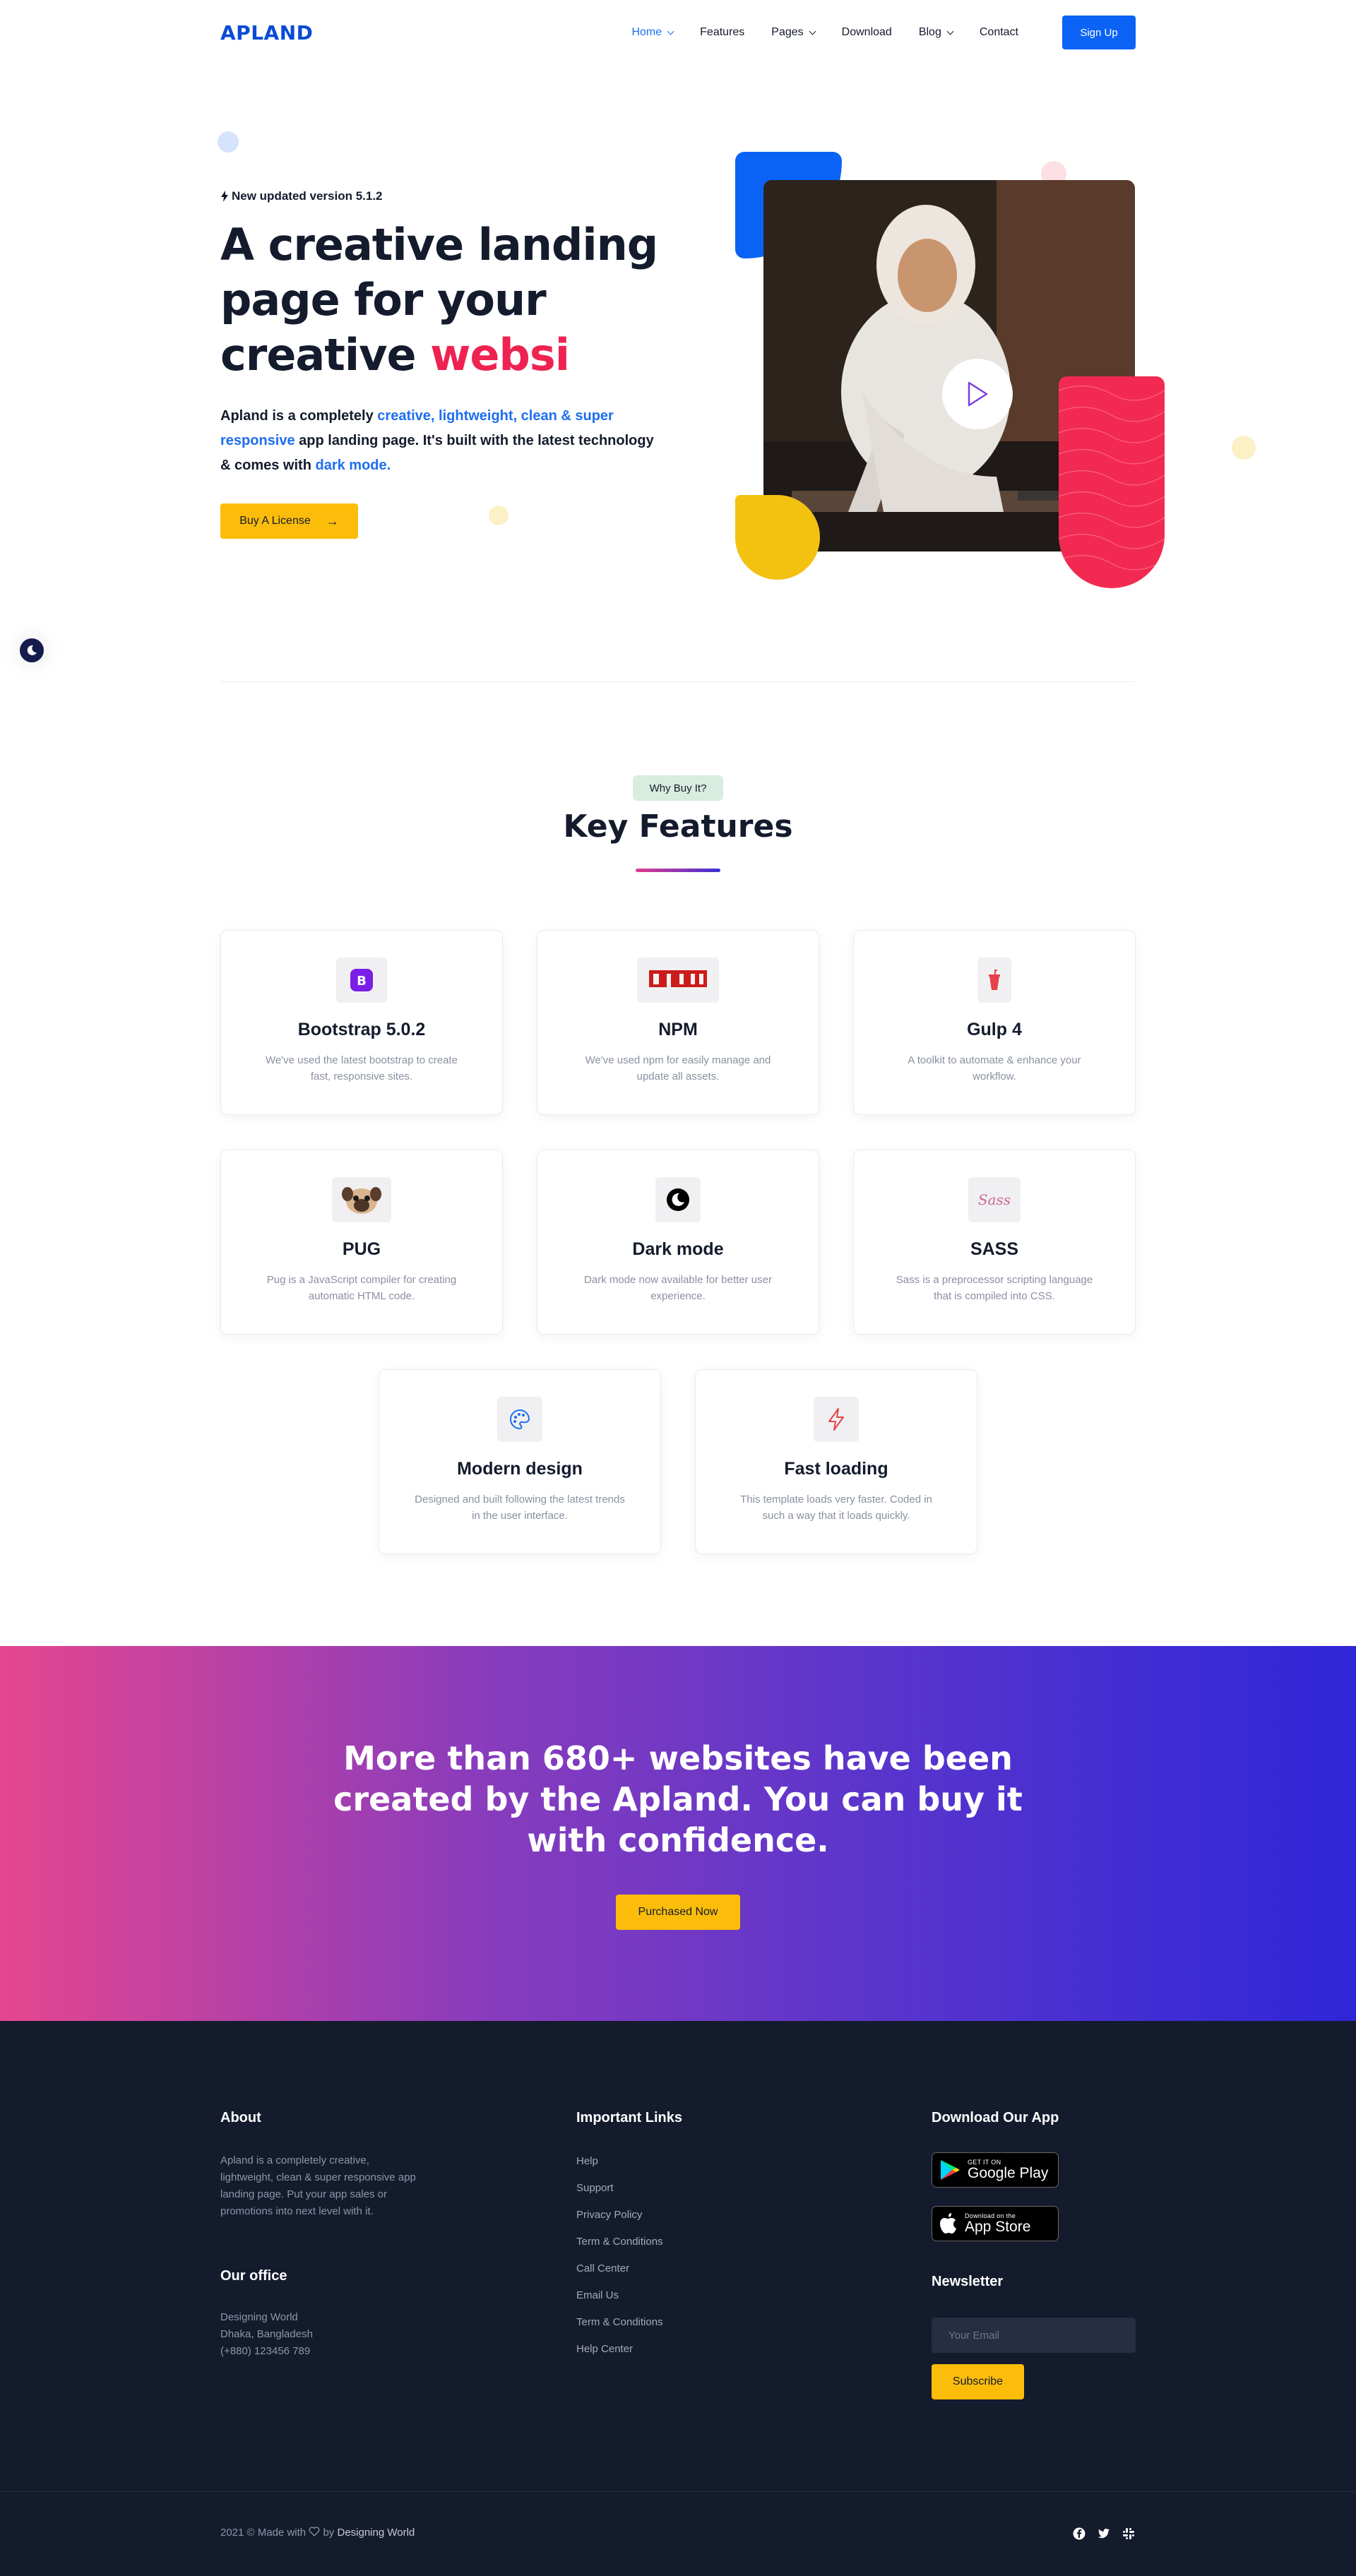 This screenshot has height=2576, width=1356. Describe the element at coordinates (604, 2349) in the screenshot. I see `footer-link: Help Center` at that location.